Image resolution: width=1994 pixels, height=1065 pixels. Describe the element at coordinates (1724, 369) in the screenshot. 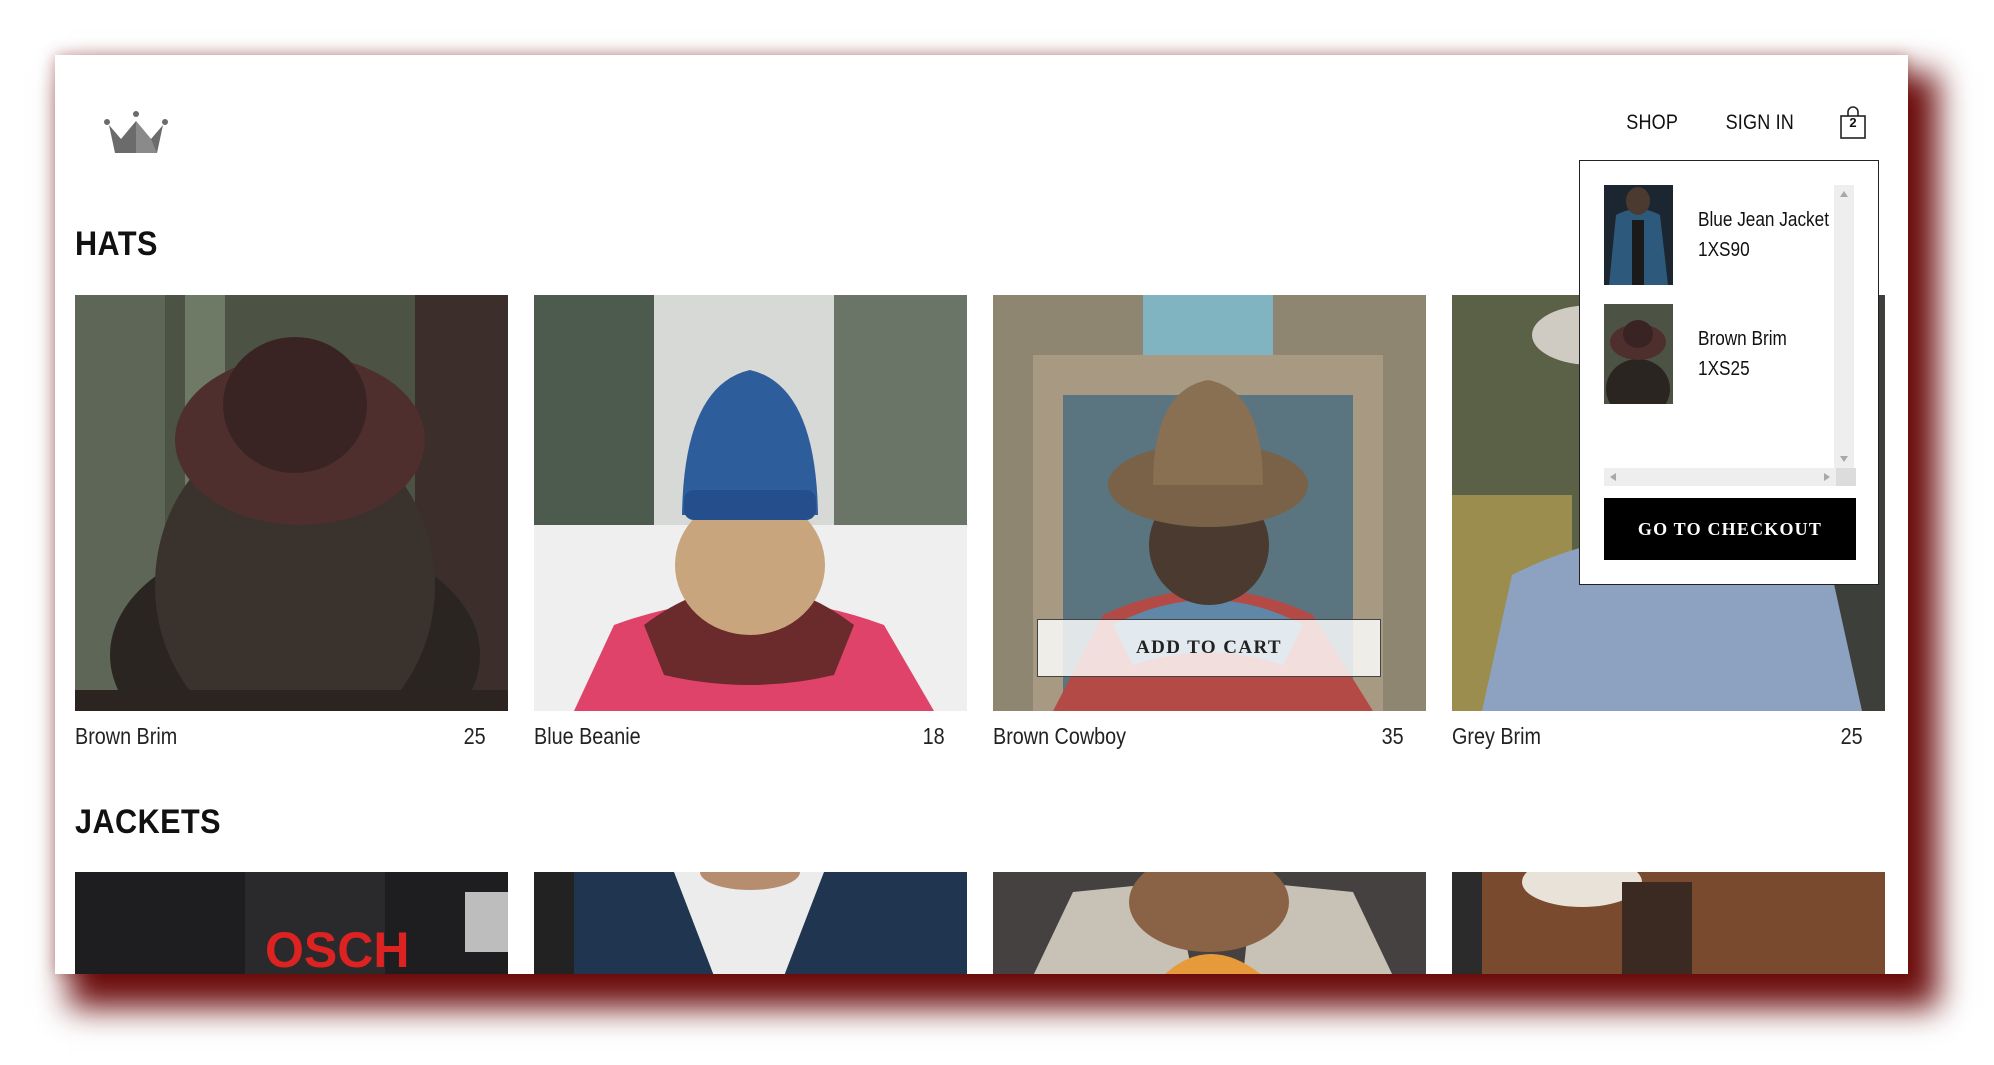

I see `cart-item-detail: 1XS25` at that location.